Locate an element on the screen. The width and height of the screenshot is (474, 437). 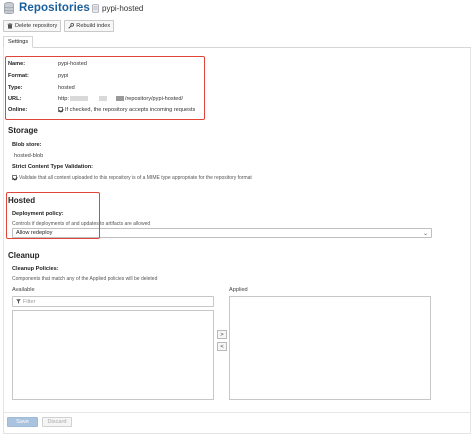
name-label: Name: is located at coordinates (17, 64).